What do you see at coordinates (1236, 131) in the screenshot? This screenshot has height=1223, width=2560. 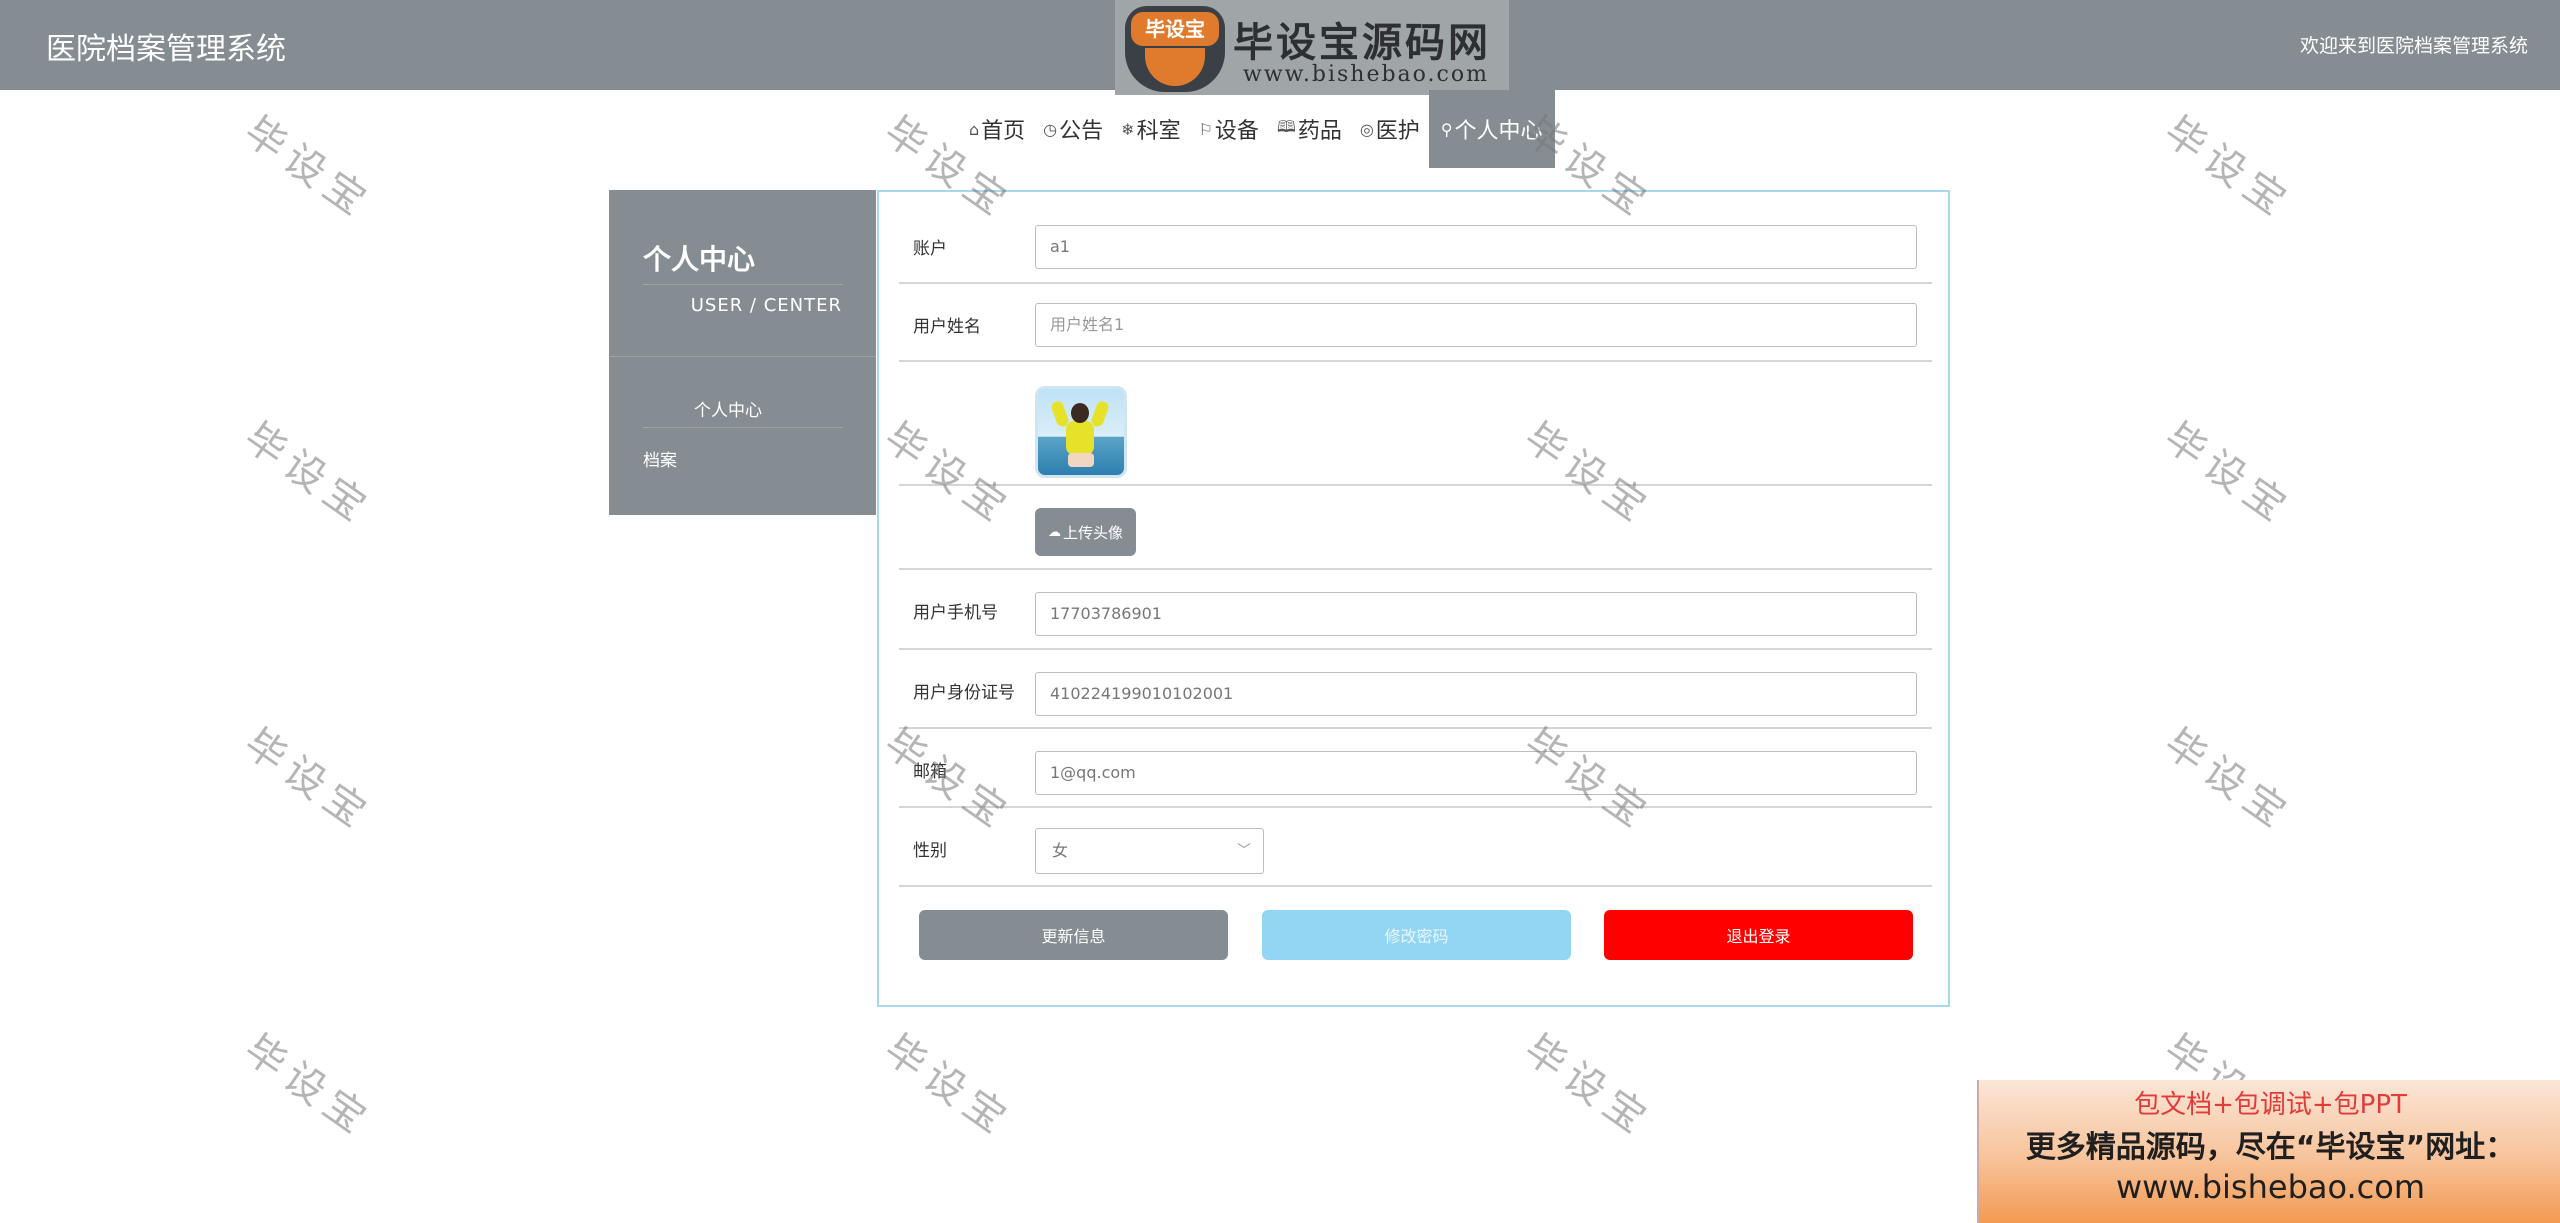 I see `nav-label: 设备` at bounding box center [1236, 131].